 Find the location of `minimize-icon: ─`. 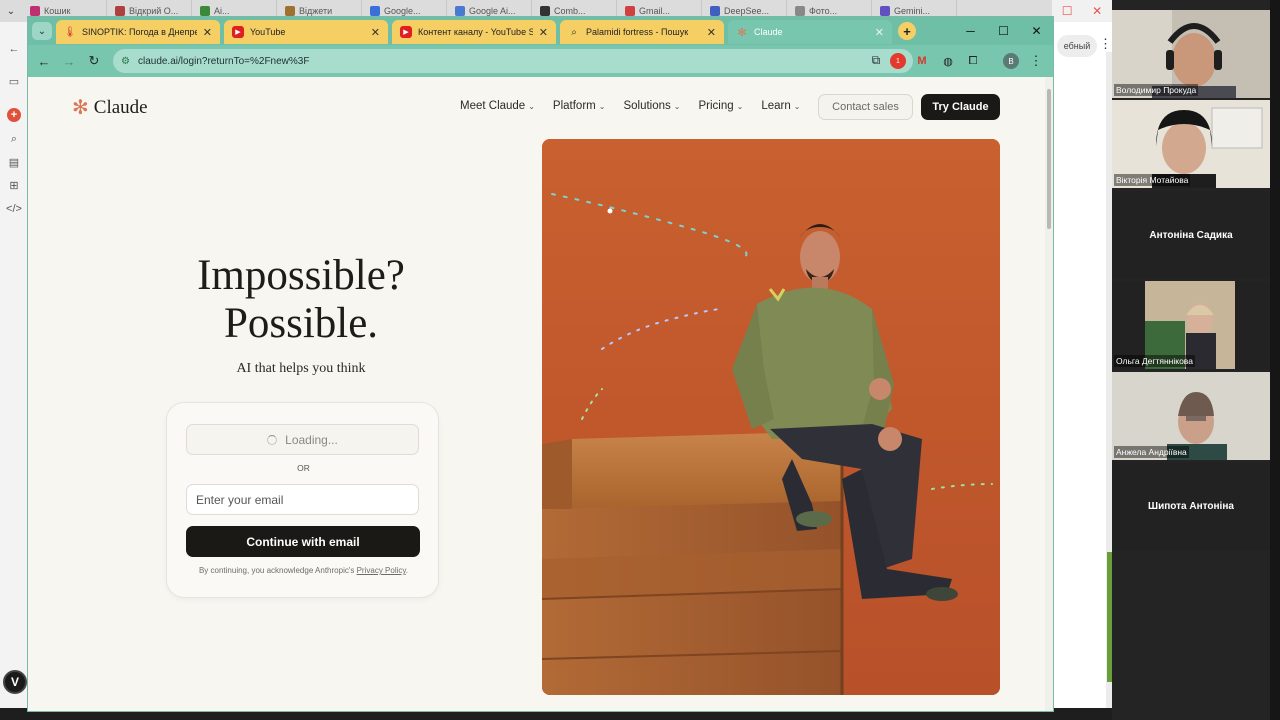

minimize-icon: ─ is located at coordinates (970, 31).